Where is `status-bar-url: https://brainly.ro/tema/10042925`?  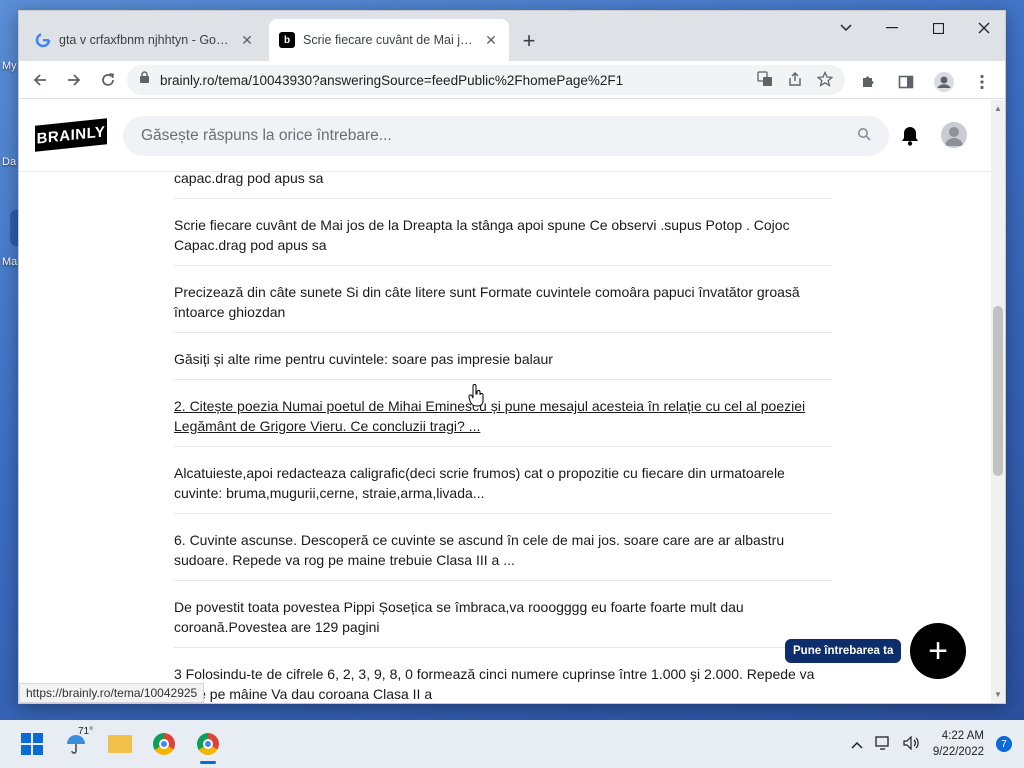 status-bar-url: https://brainly.ro/tema/10042925 is located at coordinates (112, 693).